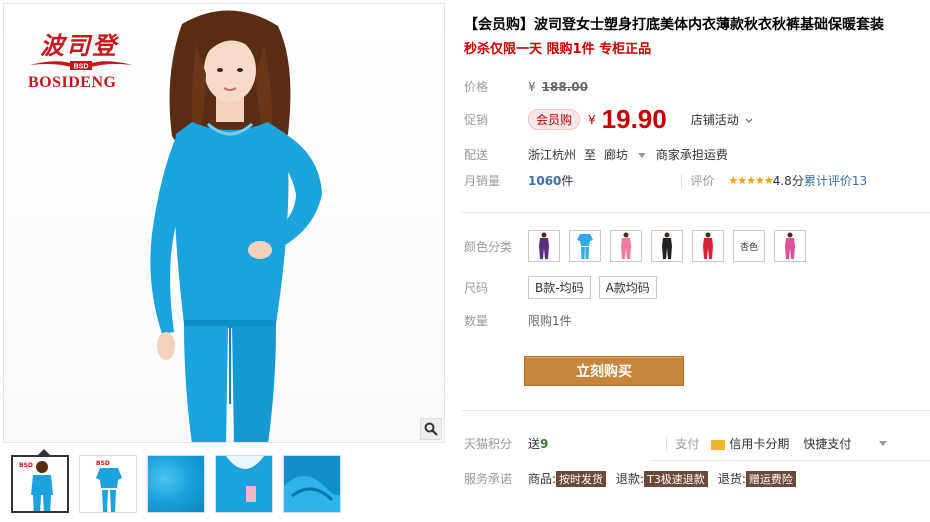 The width and height of the screenshot is (930, 522). What do you see at coordinates (731, 479) in the screenshot?
I see `service-return-prefix: 退货:` at bounding box center [731, 479].